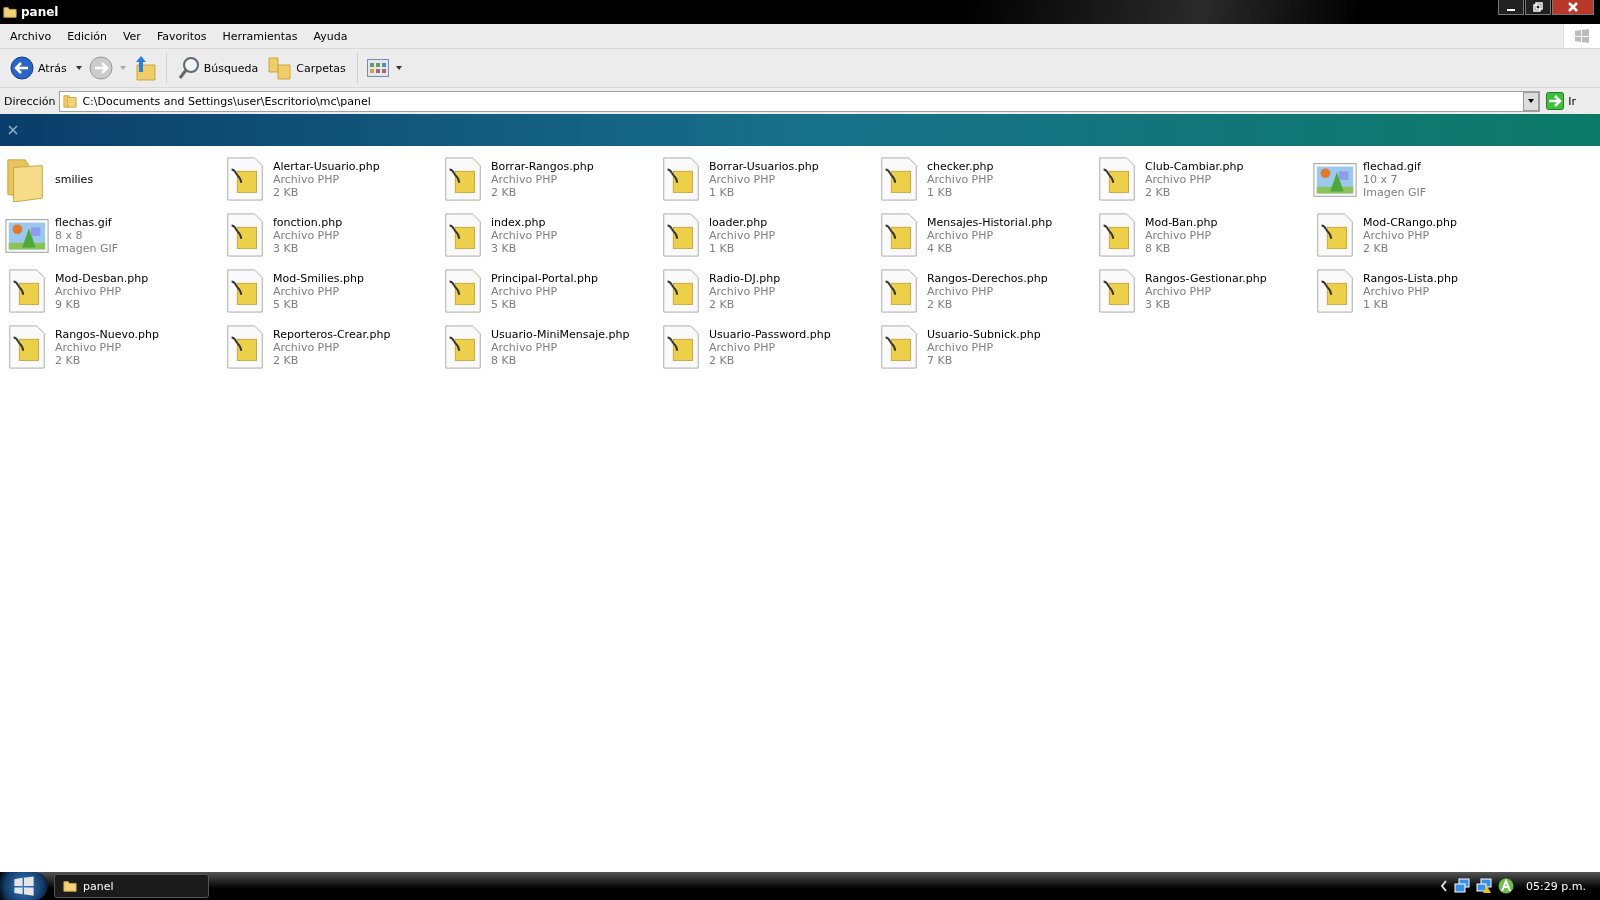  I want to click on file-name: Alertar-Usuario.php, so click(326, 166).